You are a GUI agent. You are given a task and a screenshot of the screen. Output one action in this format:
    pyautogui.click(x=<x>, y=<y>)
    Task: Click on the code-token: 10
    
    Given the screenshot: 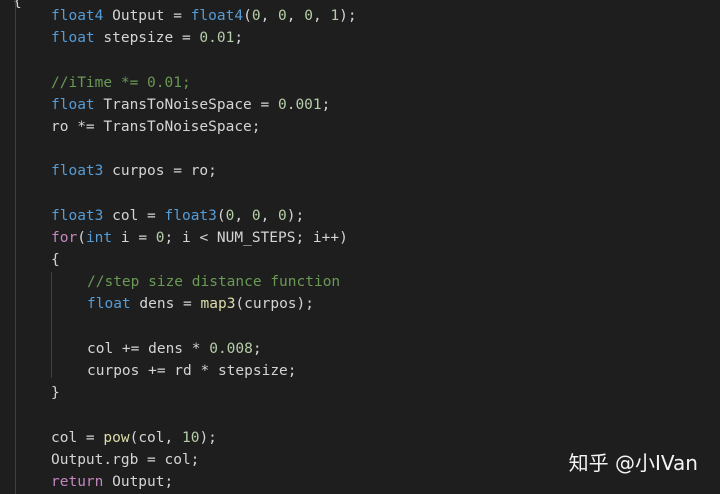 What is the action you would take?
    pyautogui.click(x=190, y=437)
    